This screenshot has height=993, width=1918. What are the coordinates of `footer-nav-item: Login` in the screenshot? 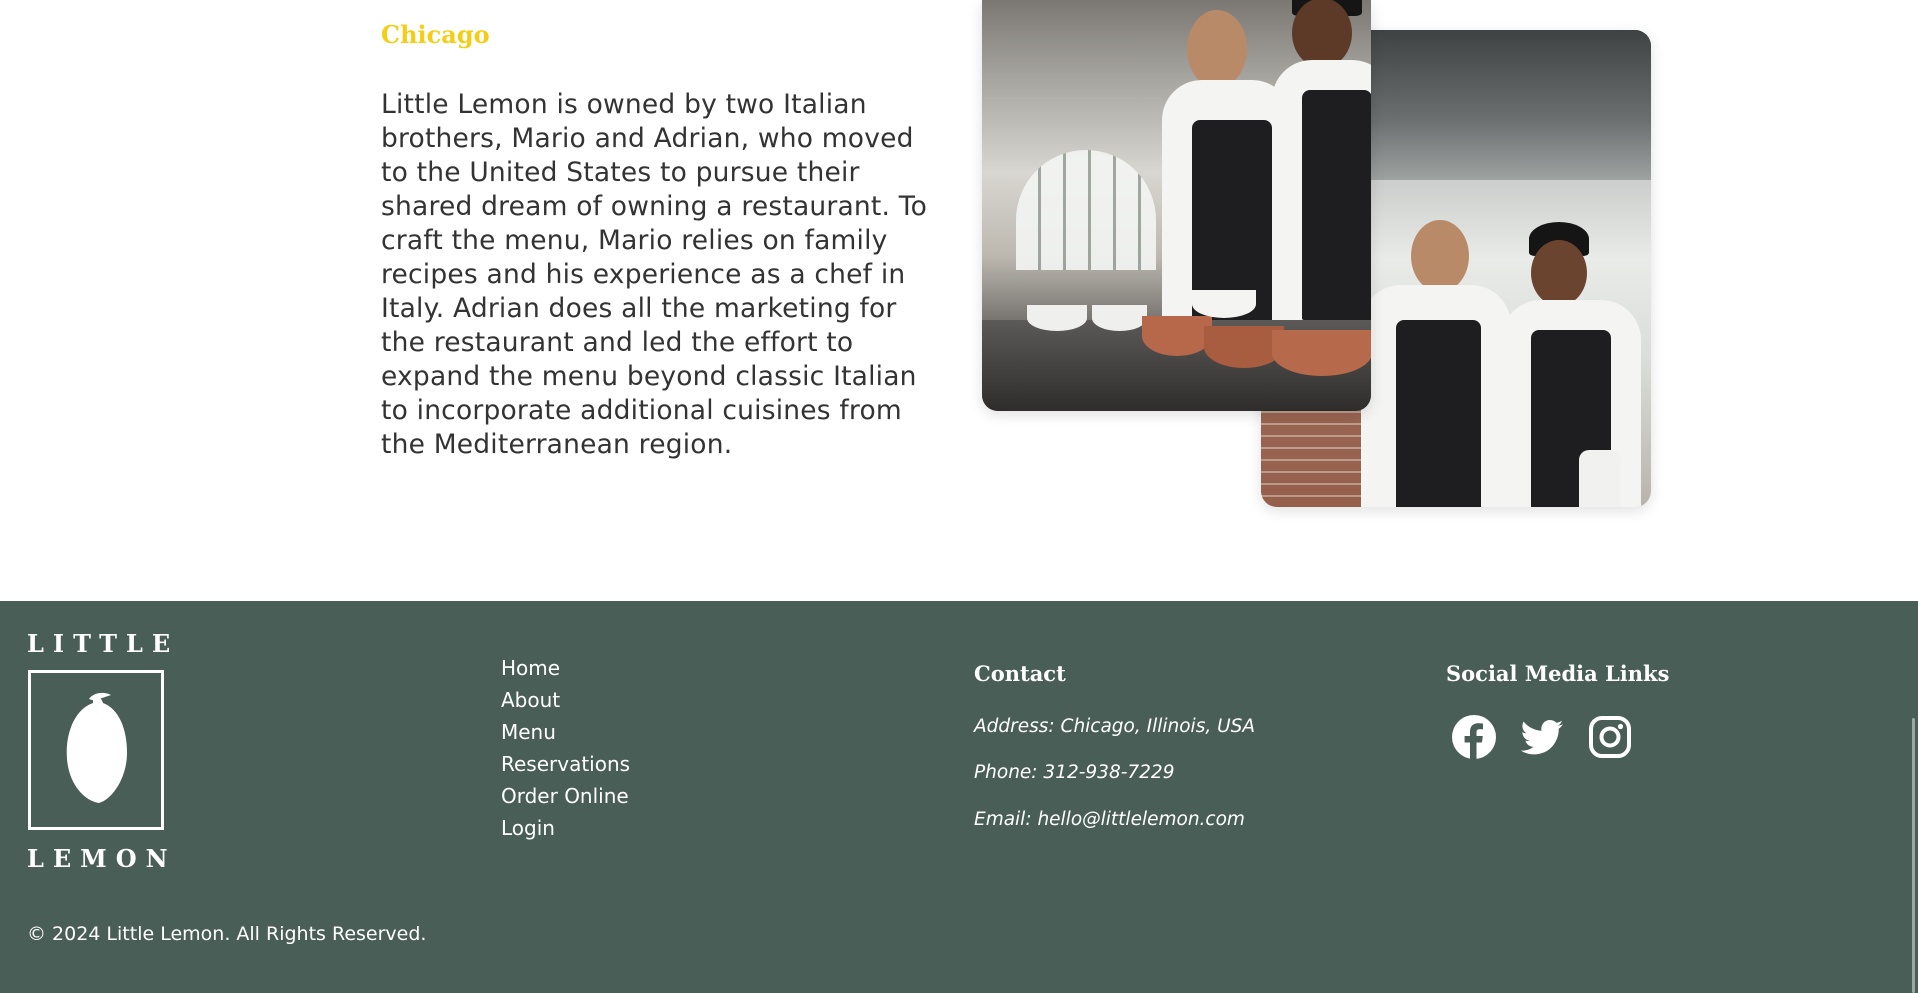 It's located at (565, 828).